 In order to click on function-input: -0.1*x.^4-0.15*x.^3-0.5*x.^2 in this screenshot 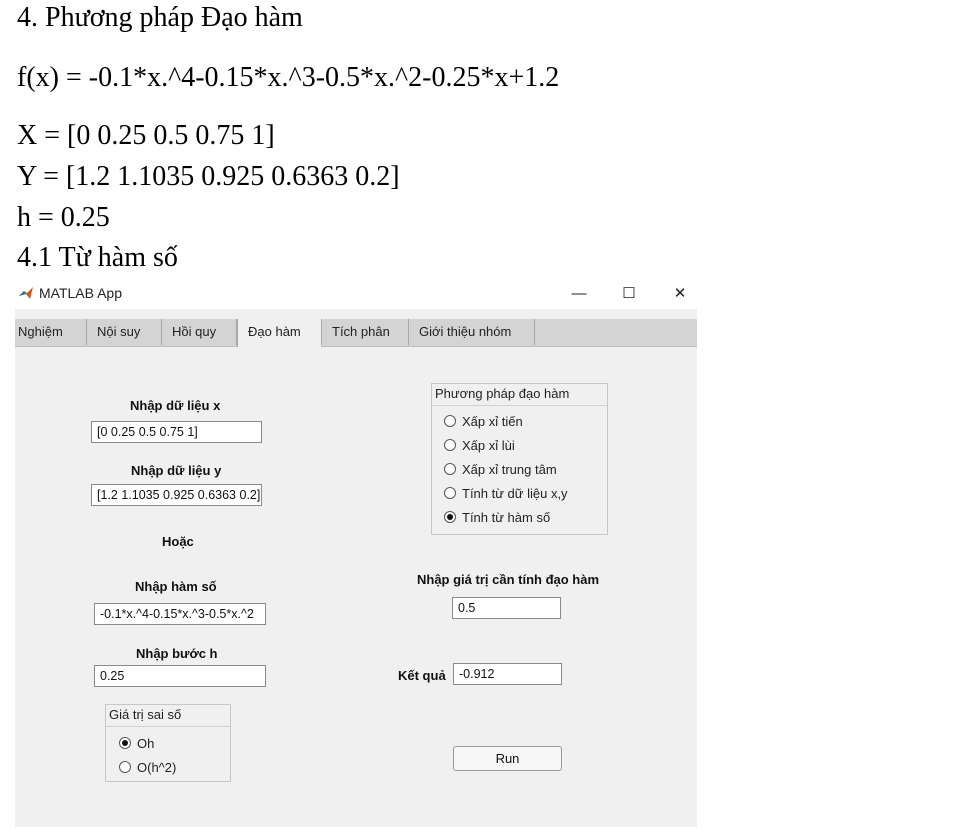, I will do `click(180, 614)`.